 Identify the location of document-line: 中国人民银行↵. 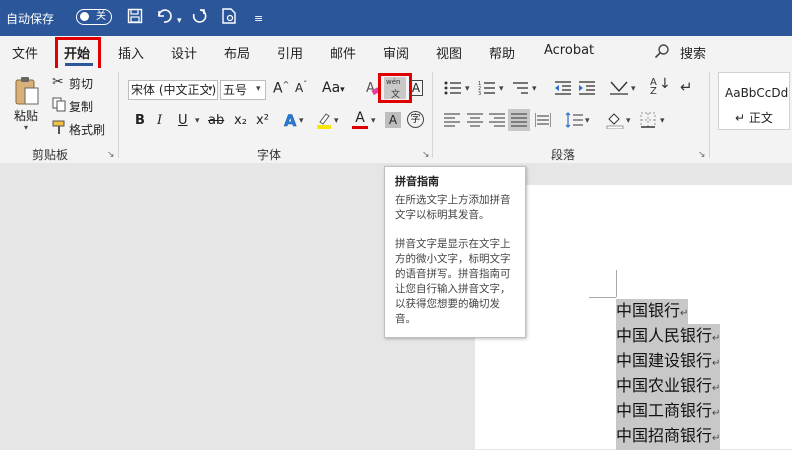
(668, 337).